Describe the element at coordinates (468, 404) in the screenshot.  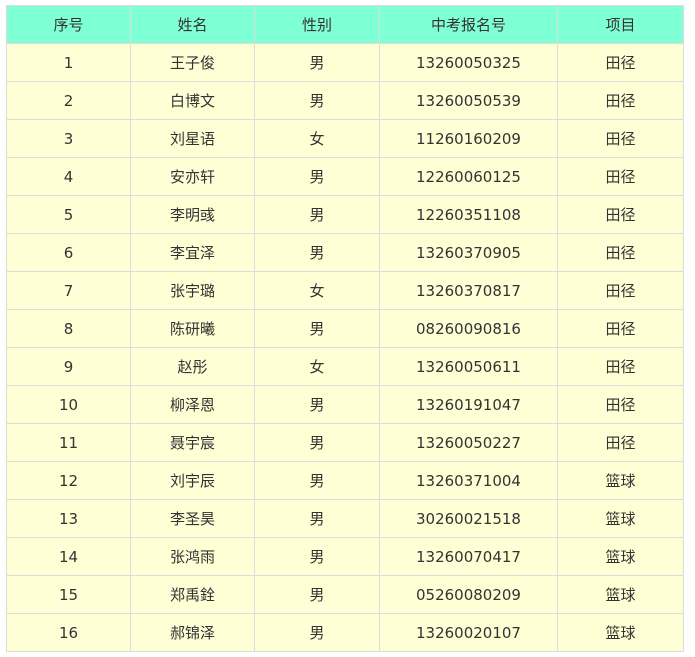
I see `cell-exam-id: 13260191047` at that location.